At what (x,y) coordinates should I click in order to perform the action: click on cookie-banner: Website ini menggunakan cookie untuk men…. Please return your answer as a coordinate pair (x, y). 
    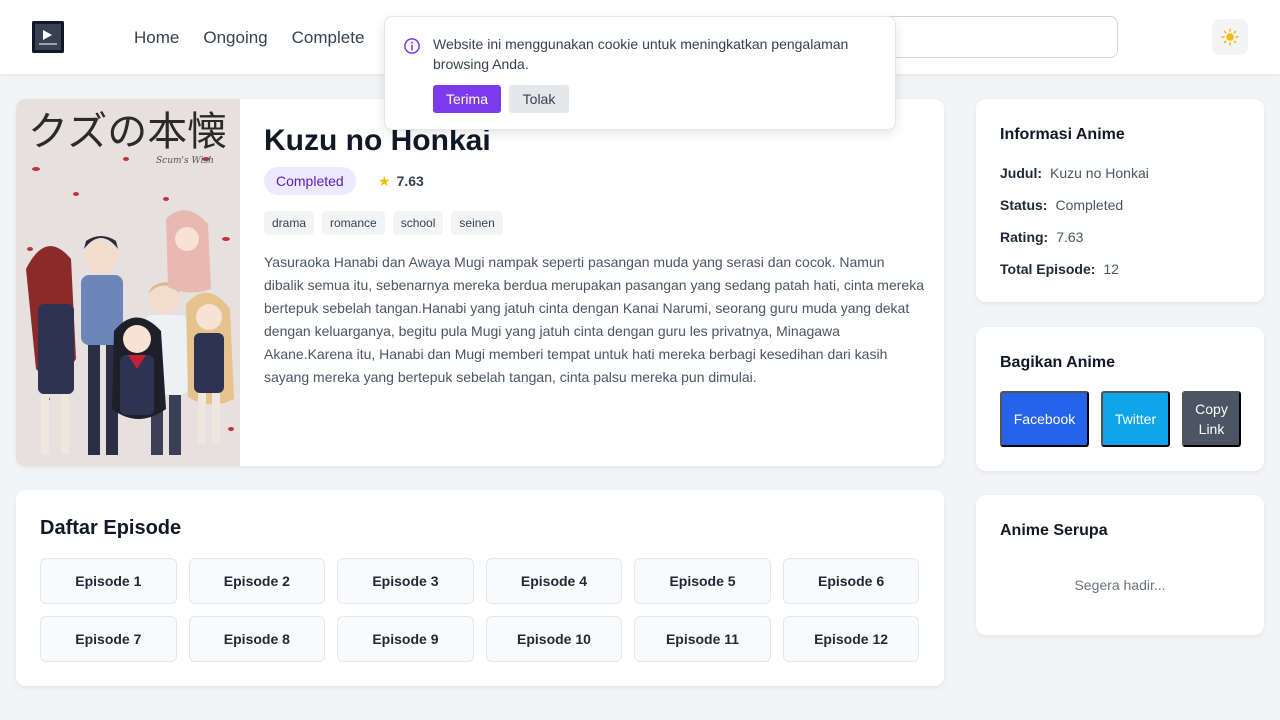
    Looking at the image, I should click on (640, 73).